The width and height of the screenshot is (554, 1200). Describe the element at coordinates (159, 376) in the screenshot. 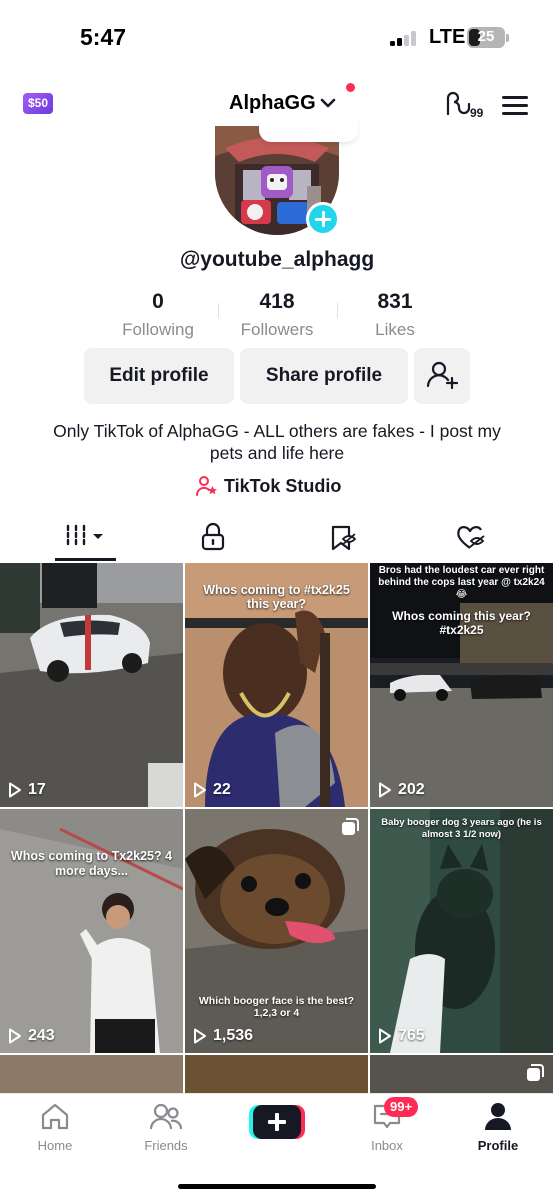

I see `edit-profile-button: Edit profile` at that location.